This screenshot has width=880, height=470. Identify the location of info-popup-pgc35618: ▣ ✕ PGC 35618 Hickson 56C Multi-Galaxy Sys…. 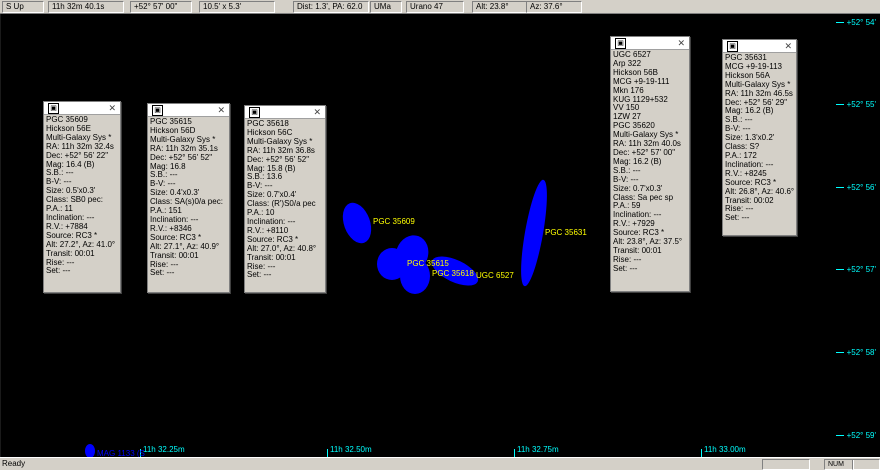
(285, 199).